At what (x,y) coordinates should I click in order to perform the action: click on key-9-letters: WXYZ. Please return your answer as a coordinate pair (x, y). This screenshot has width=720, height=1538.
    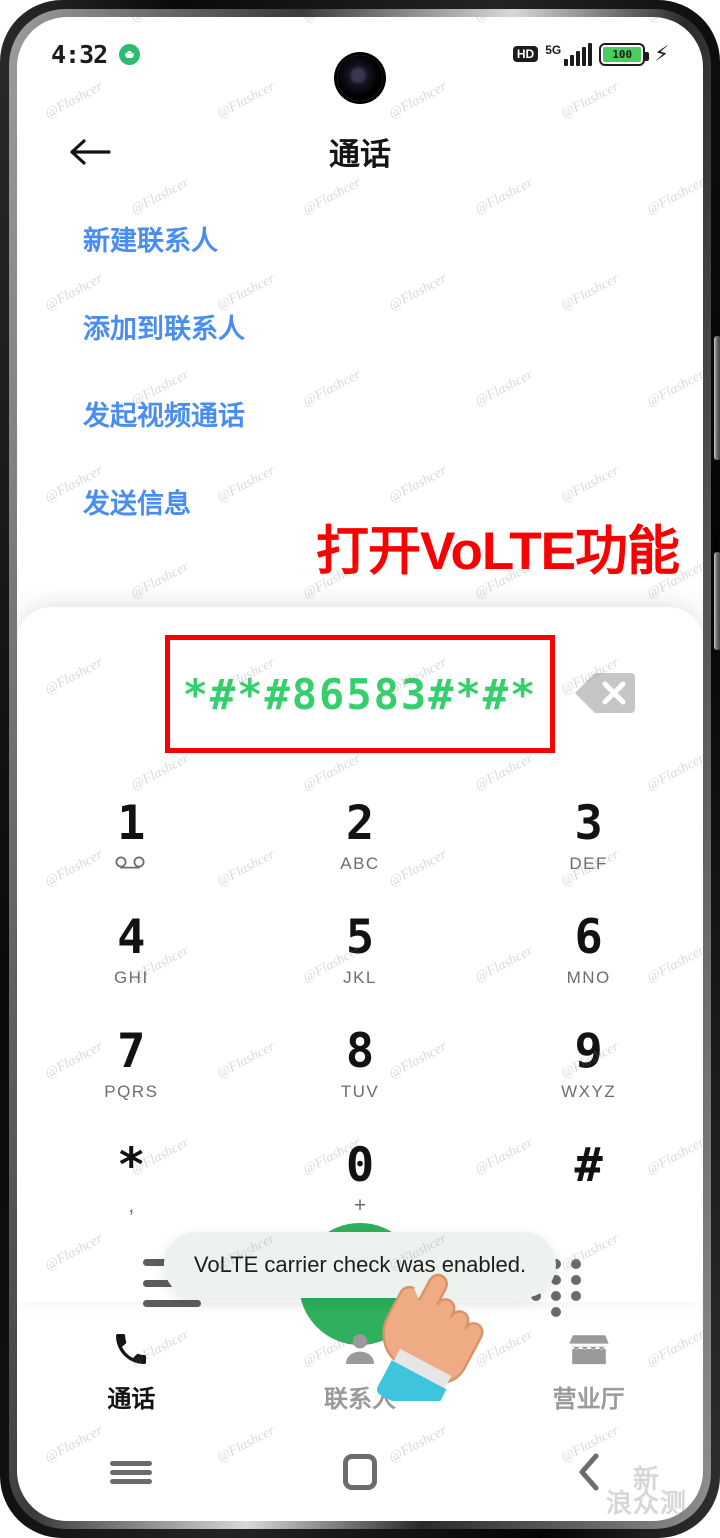
    Looking at the image, I should click on (589, 1091).